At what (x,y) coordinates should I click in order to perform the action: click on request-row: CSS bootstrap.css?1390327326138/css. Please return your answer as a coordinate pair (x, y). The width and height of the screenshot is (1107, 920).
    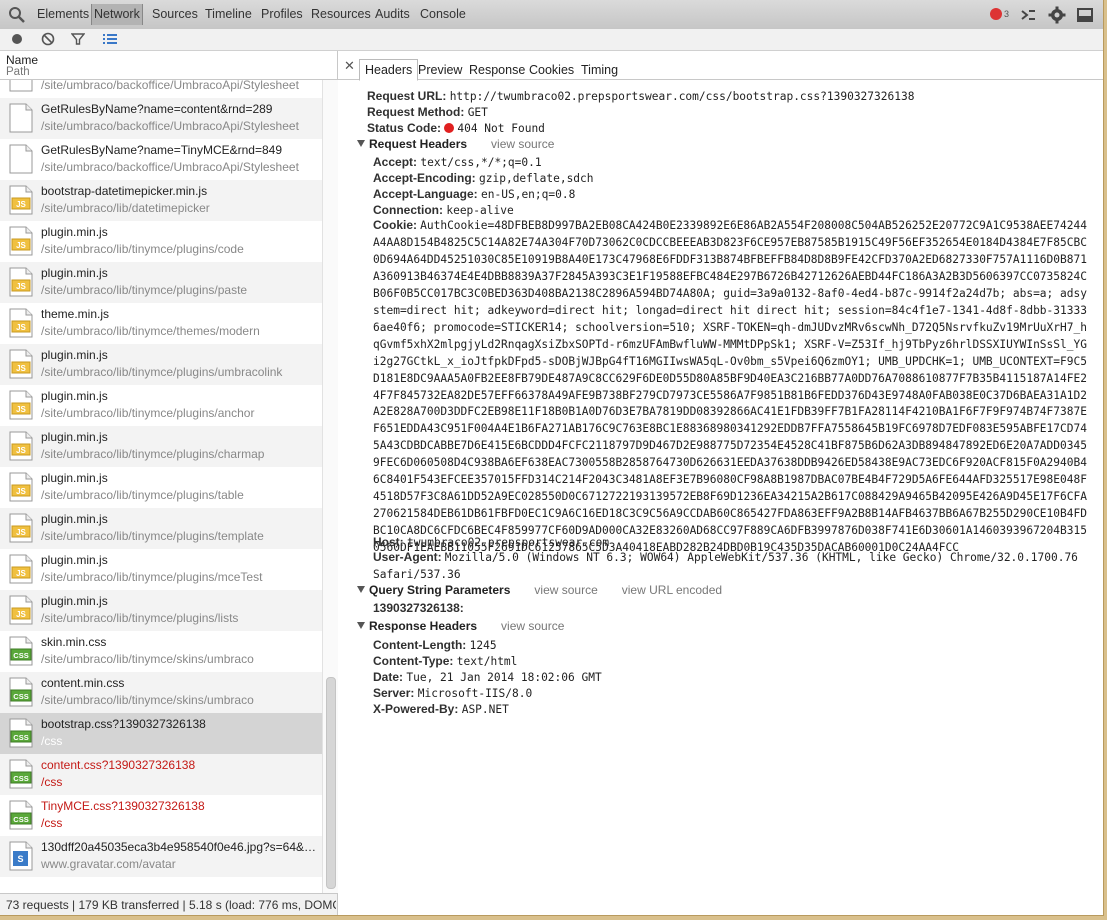
    Looking at the image, I should click on (161, 733).